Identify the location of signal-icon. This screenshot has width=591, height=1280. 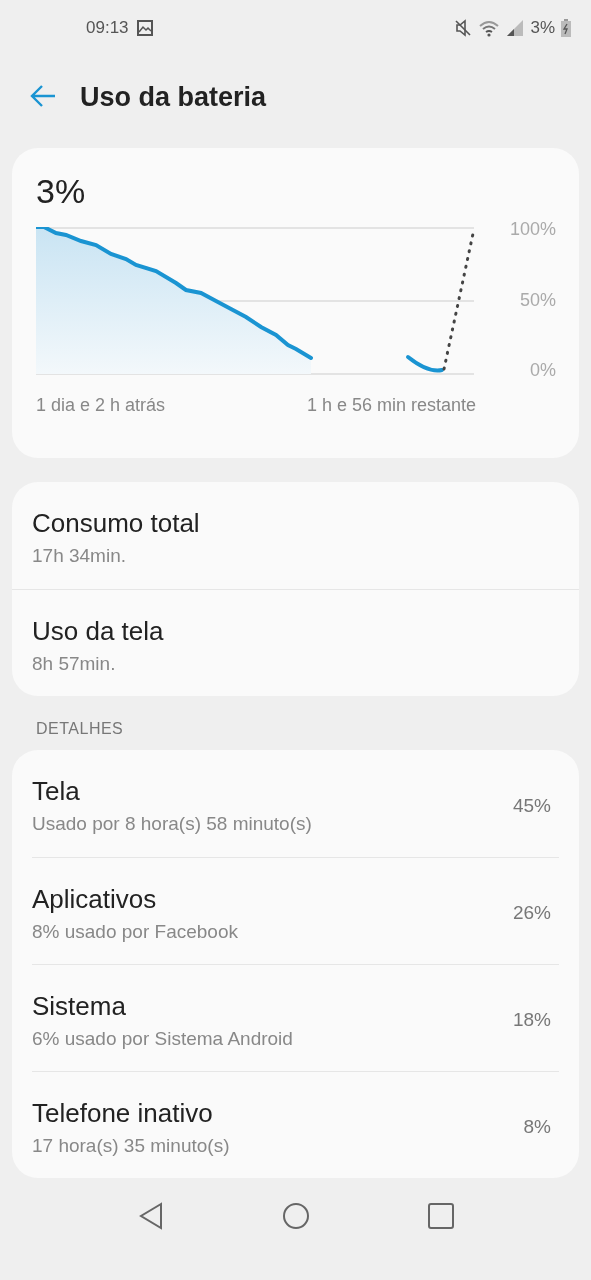
(515, 28).